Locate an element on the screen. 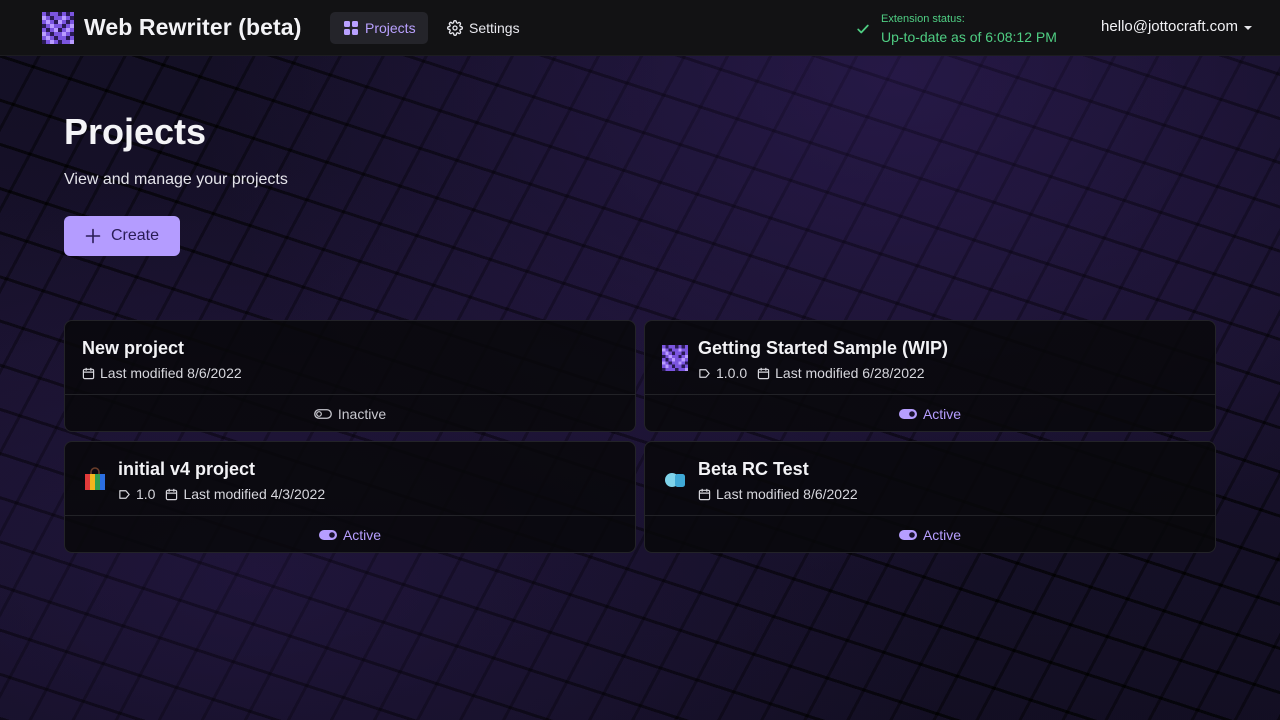 The width and height of the screenshot is (1280, 720). project-status-toggle: Inactive is located at coordinates (350, 412).